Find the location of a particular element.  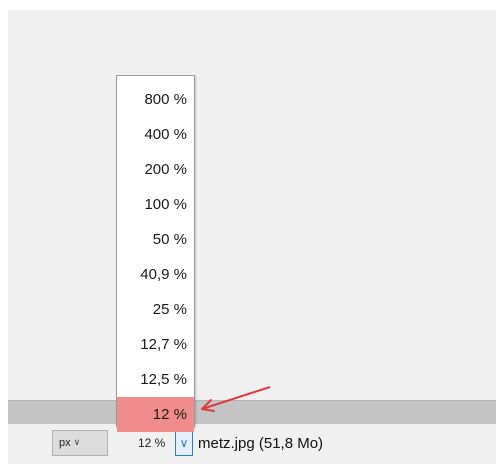

horizontal-scroll-strip is located at coordinates (252, 412).